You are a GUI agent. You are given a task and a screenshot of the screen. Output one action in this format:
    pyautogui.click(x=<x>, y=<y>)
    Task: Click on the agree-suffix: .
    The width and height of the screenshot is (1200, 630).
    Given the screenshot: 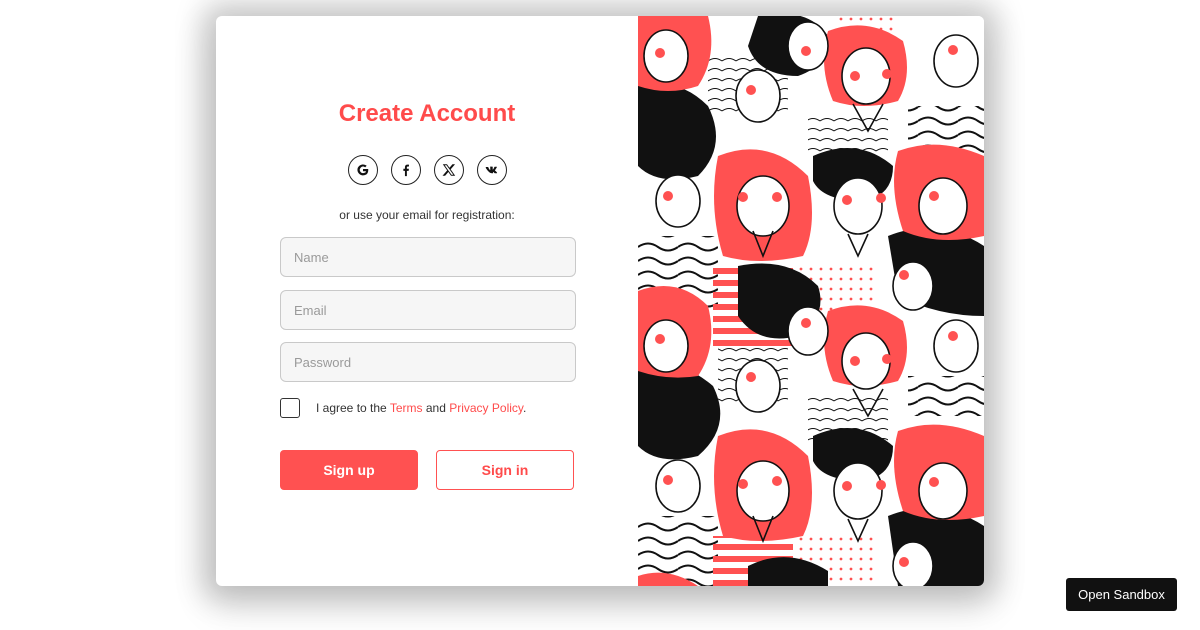 What is the action you would take?
    pyautogui.click(x=525, y=408)
    